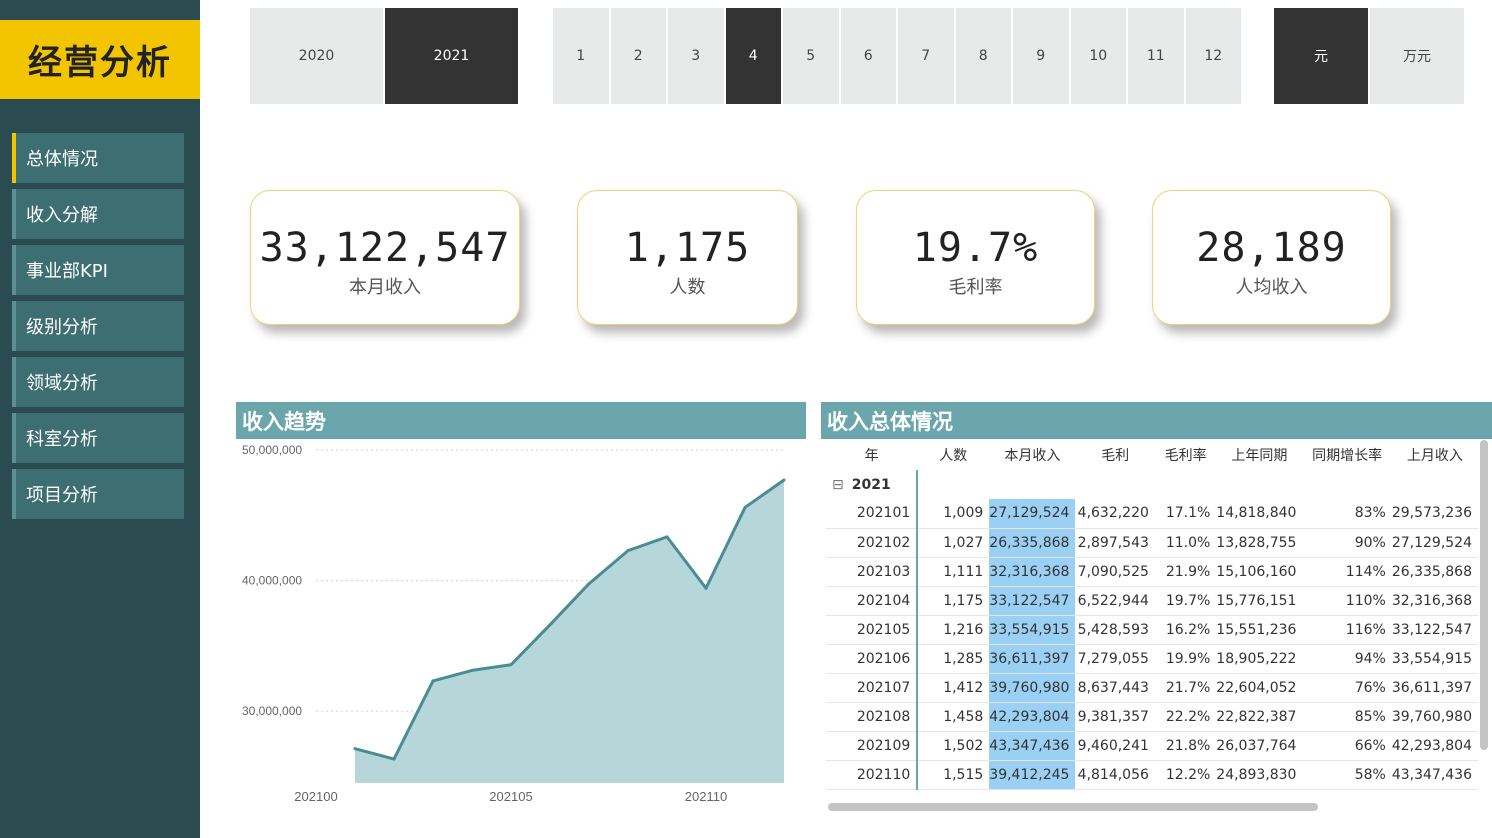  What do you see at coordinates (1032, 572) in the screenshot?
I see `table-cell: 32,316,368` at bounding box center [1032, 572].